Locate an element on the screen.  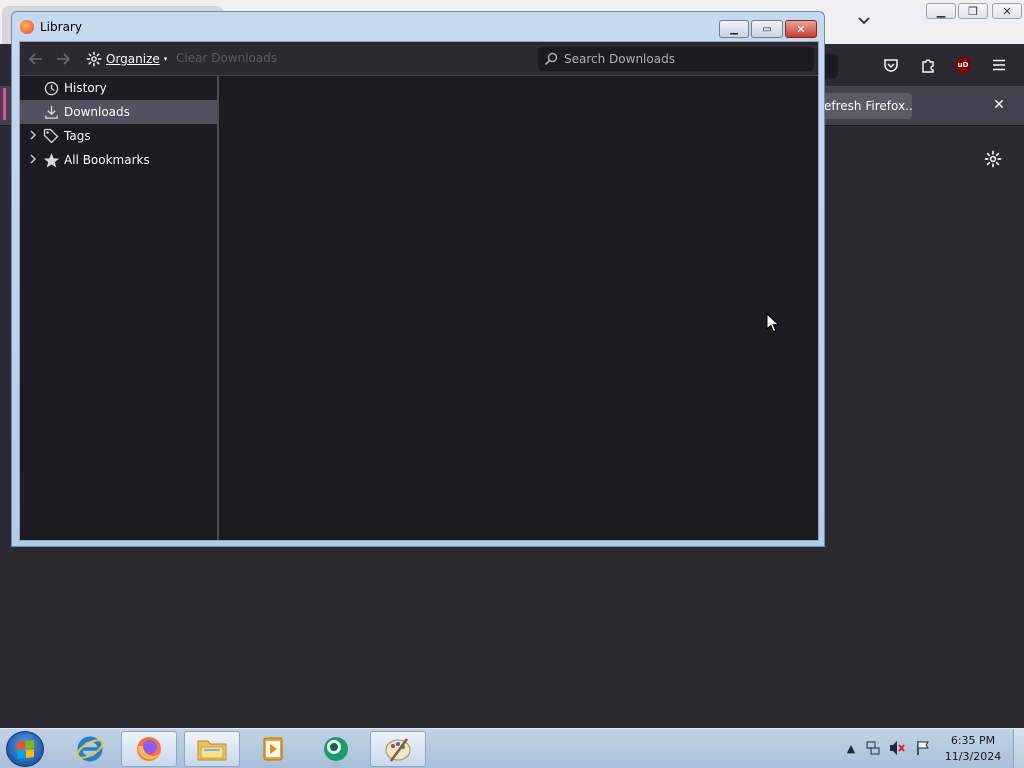
windows-logo-icon is located at coordinates (25, 749).